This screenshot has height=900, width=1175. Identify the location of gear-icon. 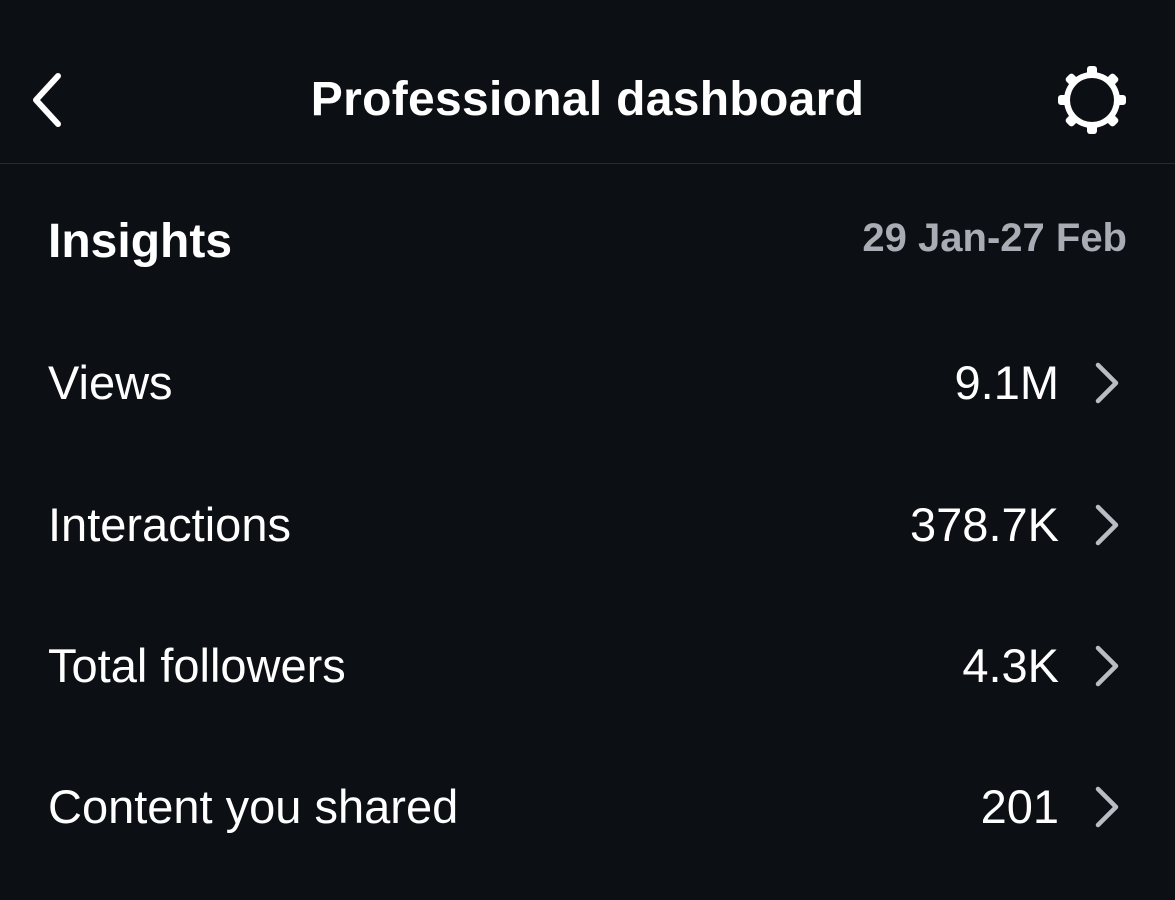
(1092, 100).